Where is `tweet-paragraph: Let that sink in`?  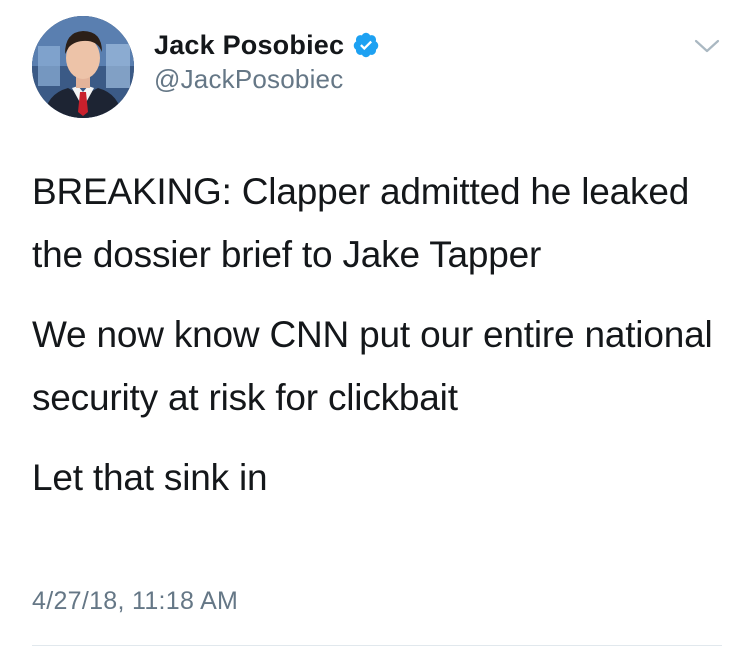
tweet-paragraph: Let that sink in is located at coordinates (150, 477).